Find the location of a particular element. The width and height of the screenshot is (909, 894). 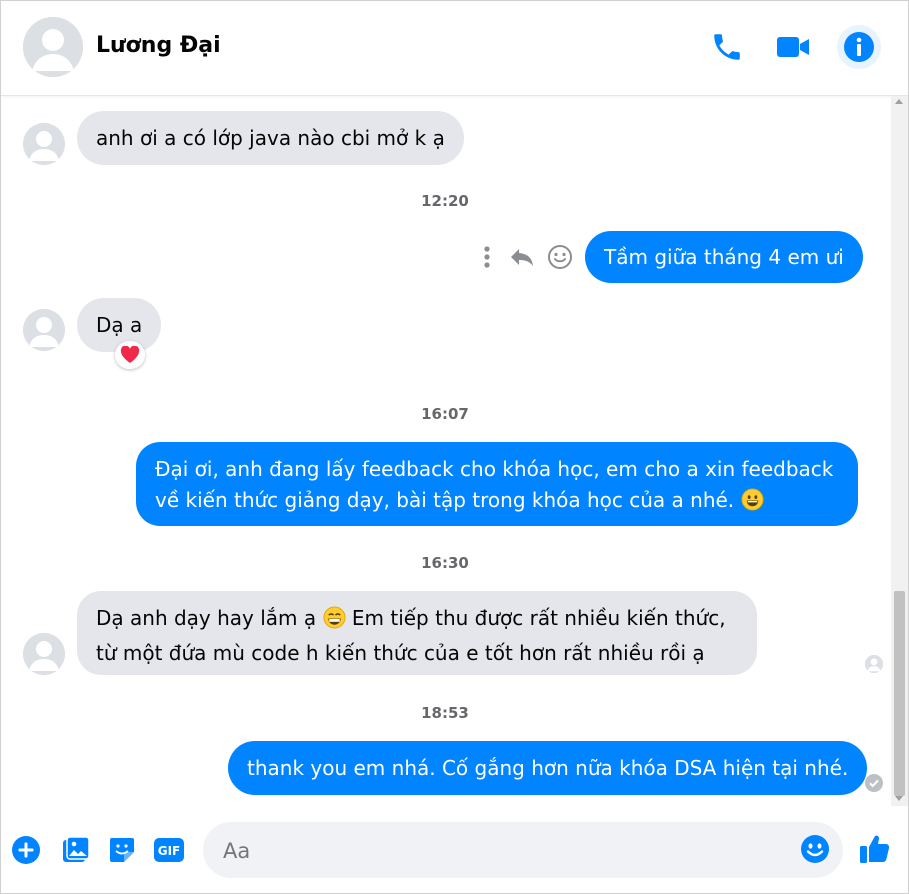

message-text: anh ơi a có lớp java nào cbi mở k ạ is located at coordinates (270, 138).